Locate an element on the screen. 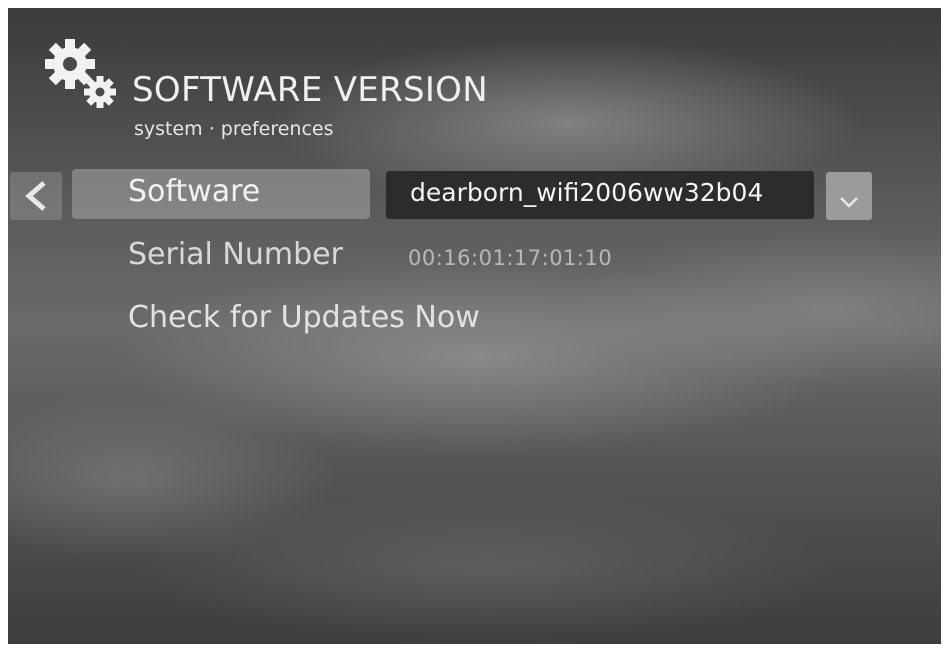 This screenshot has width=944, height=649. software-label: Software is located at coordinates (194, 191).